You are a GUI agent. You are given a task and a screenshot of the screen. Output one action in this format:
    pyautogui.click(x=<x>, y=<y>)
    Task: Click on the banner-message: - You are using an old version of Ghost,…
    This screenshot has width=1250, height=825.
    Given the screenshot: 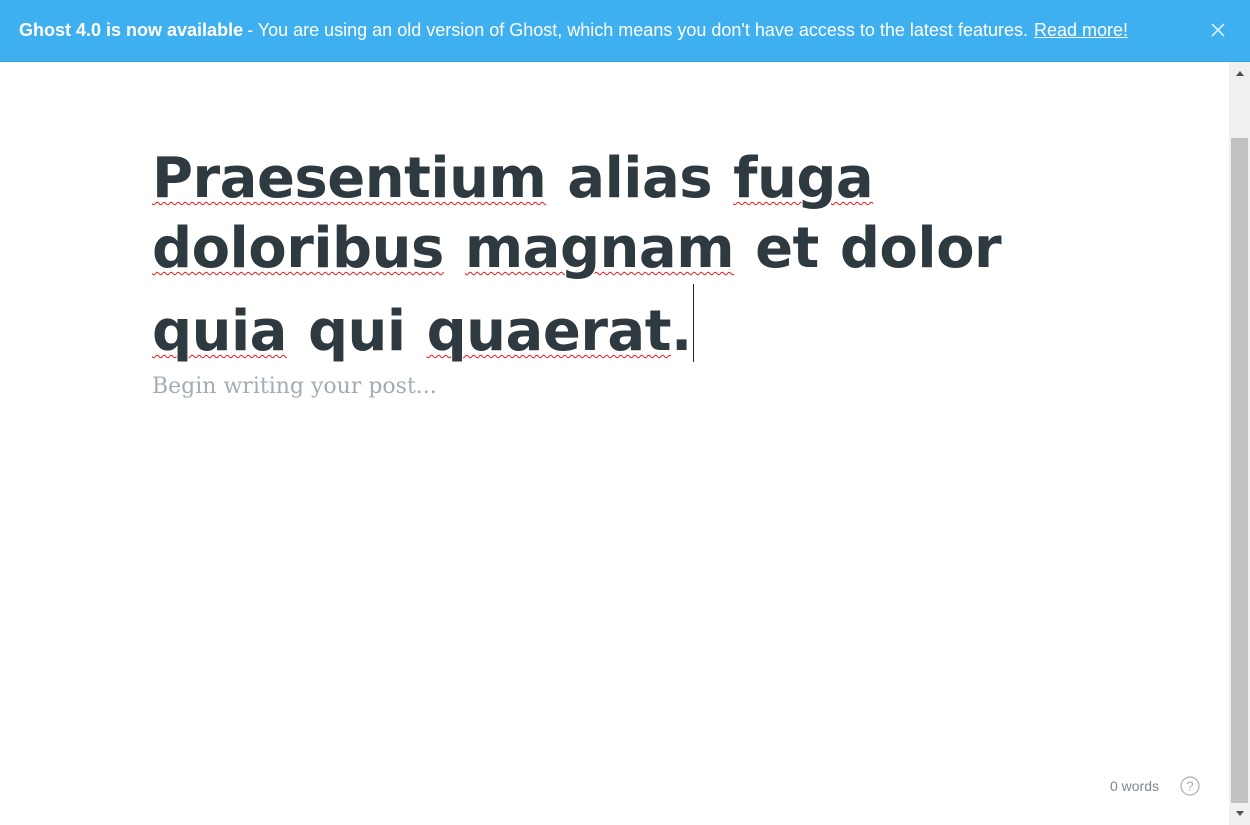 What is the action you would take?
    pyautogui.click(x=637, y=30)
    